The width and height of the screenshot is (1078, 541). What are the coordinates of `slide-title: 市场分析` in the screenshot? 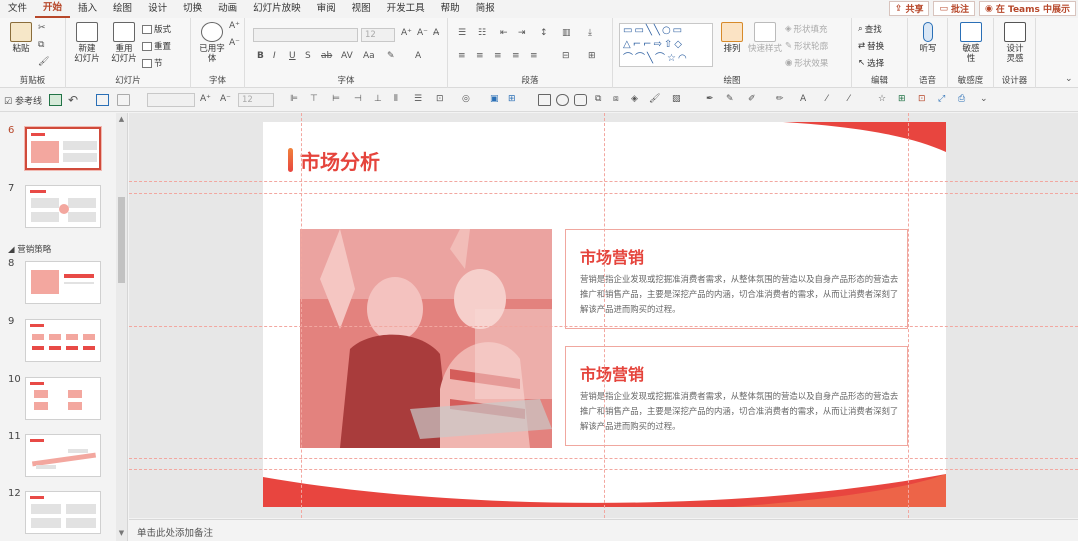 It's located at (340, 160).